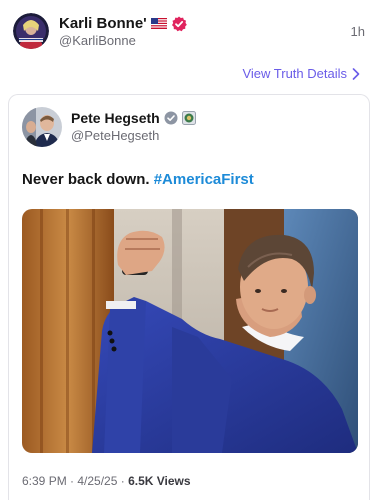 Image resolution: width=378 pixels, height=500 pixels. I want to click on view-truth-details-label: View Truth Details, so click(294, 73).